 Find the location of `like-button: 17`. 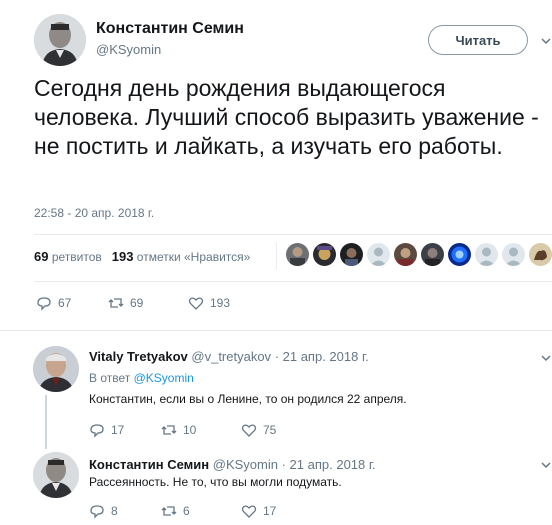

like-button: 17 is located at coordinates (258, 511).